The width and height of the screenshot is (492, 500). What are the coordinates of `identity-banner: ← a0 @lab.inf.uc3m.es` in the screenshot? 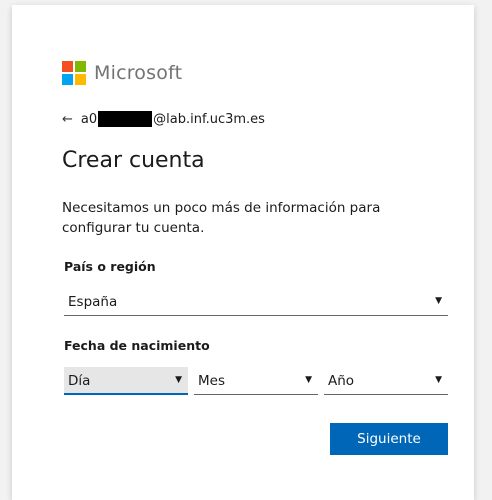 It's located at (163, 119).